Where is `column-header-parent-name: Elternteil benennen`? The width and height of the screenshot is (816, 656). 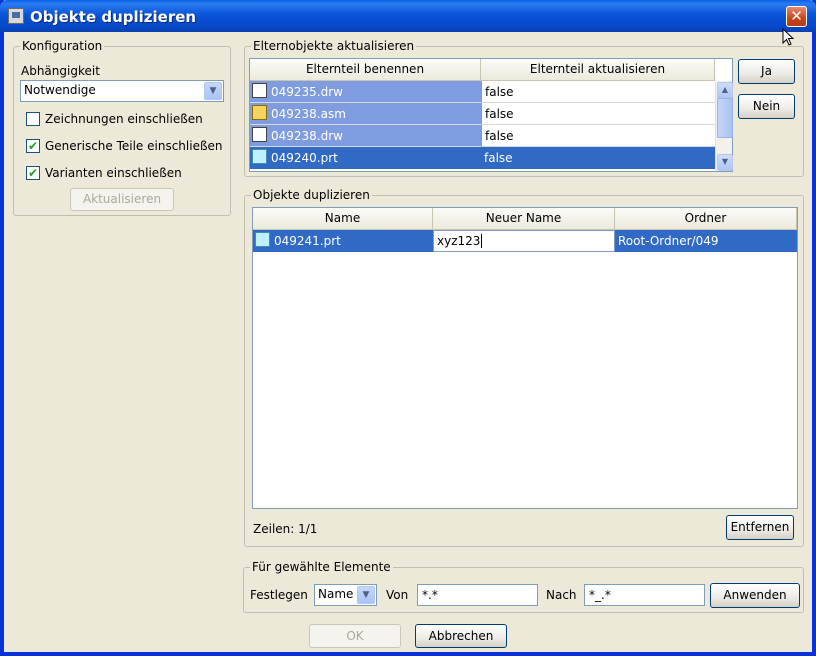
column-header-parent-name: Elternteil benennen is located at coordinates (365, 70).